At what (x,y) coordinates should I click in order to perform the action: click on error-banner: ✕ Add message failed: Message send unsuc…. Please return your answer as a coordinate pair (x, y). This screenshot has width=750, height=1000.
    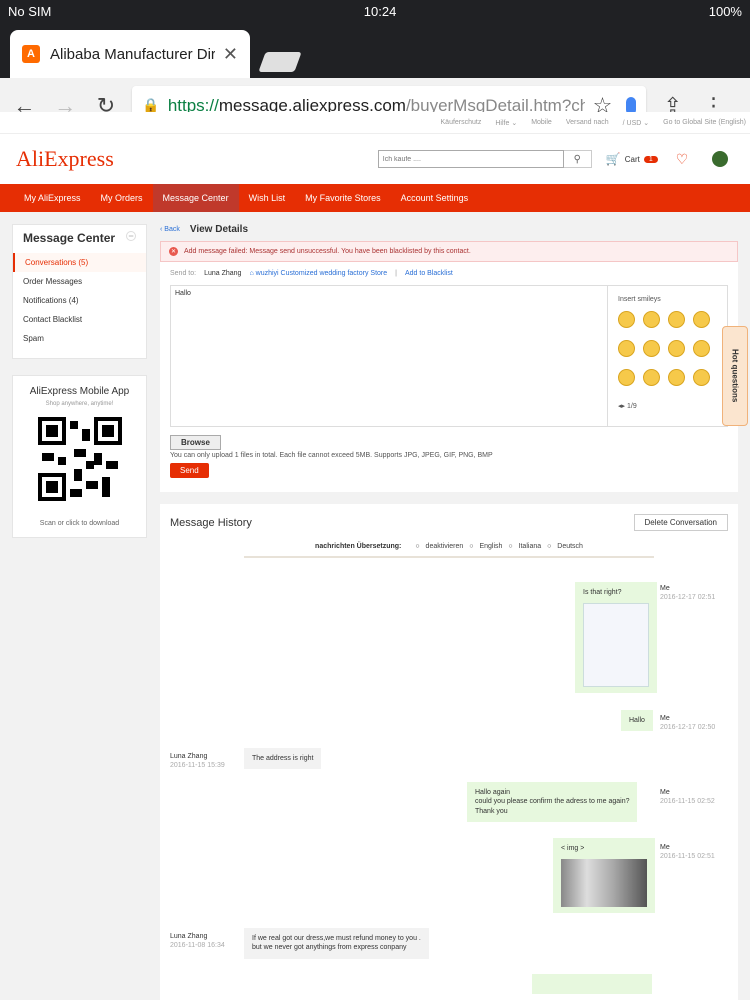
    Looking at the image, I should click on (449, 251).